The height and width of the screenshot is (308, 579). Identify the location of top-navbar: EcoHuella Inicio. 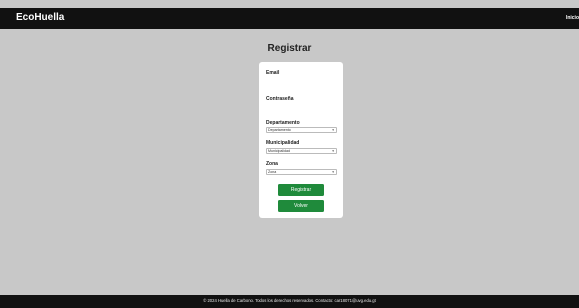
(289, 18).